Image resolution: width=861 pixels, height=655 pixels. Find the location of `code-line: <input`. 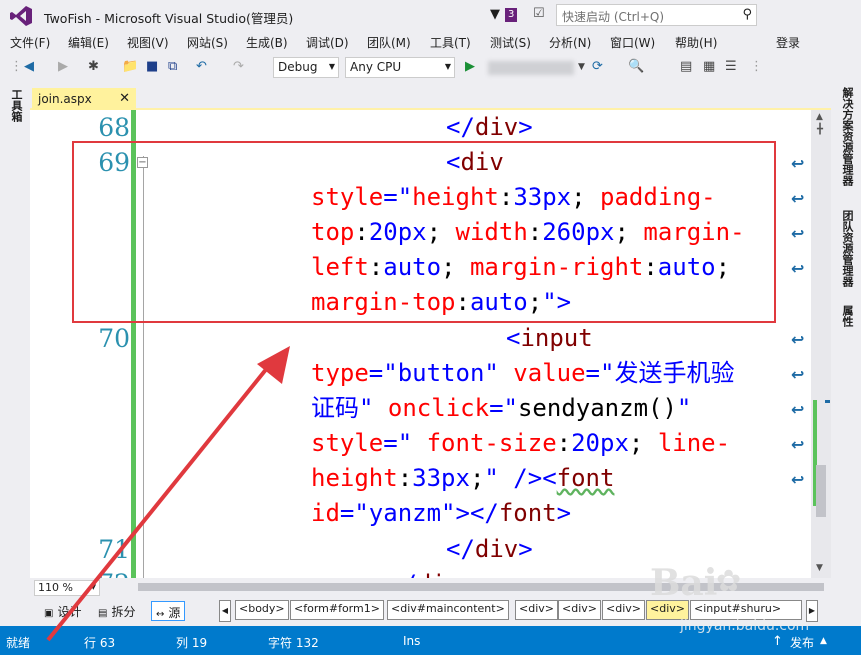

code-line: <input is located at coordinates (549, 338).